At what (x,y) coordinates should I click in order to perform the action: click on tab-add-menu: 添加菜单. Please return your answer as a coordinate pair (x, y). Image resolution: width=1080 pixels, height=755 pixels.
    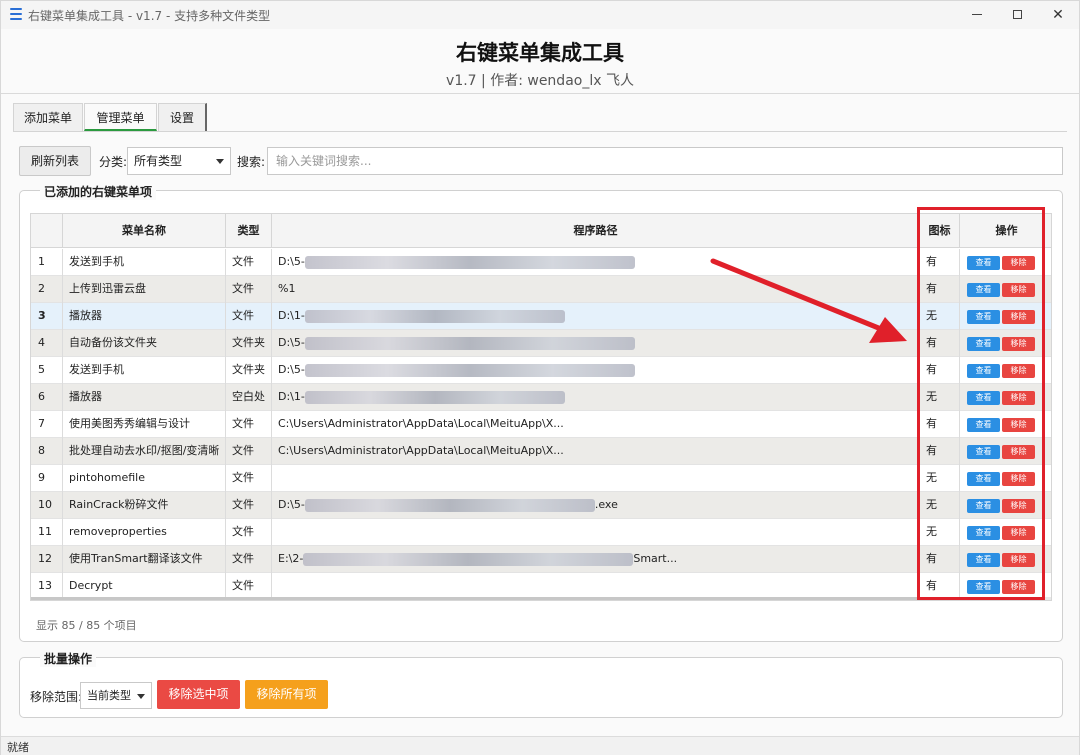
    Looking at the image, I should click on (48, 117).